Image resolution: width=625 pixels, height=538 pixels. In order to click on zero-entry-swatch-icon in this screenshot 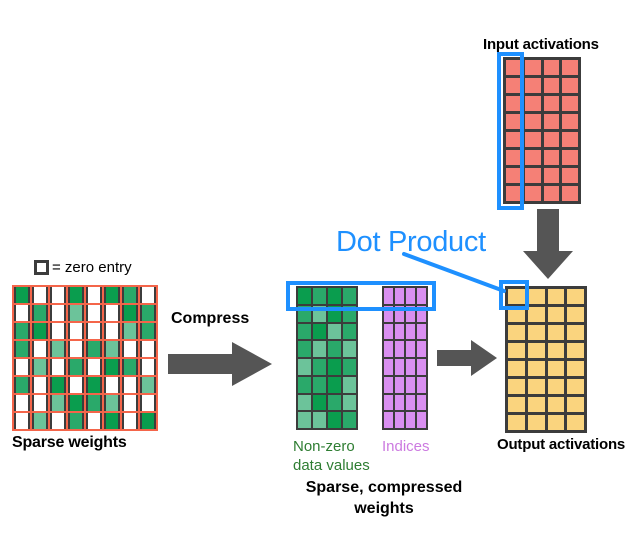, I will do `click(41, 267)`.